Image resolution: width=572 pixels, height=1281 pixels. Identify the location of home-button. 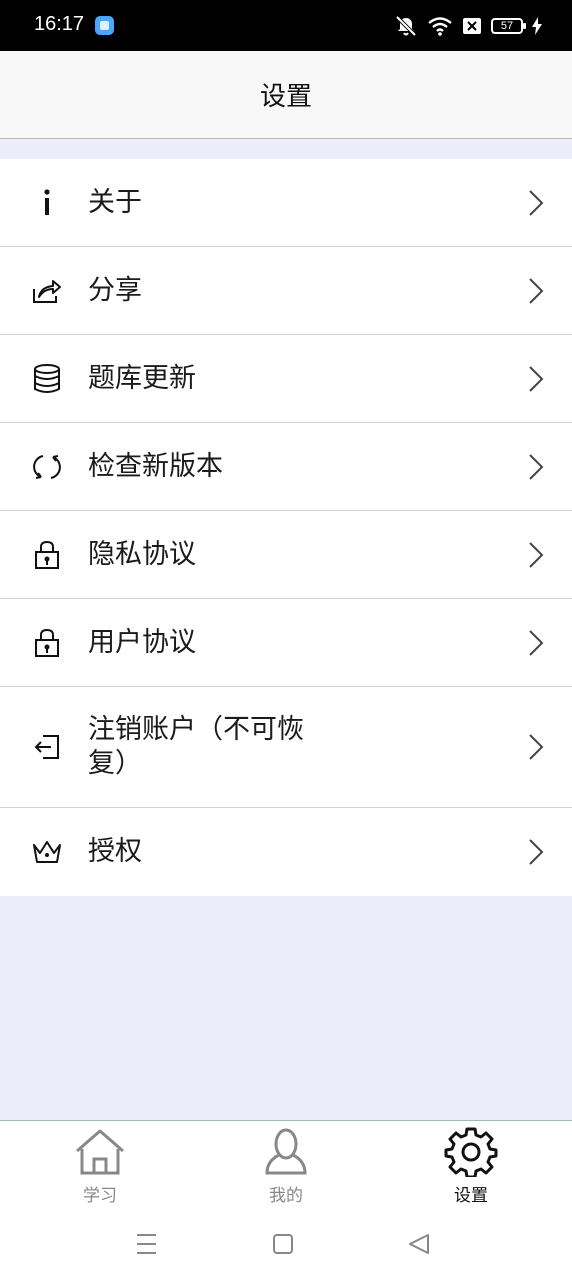
(283, 1244).